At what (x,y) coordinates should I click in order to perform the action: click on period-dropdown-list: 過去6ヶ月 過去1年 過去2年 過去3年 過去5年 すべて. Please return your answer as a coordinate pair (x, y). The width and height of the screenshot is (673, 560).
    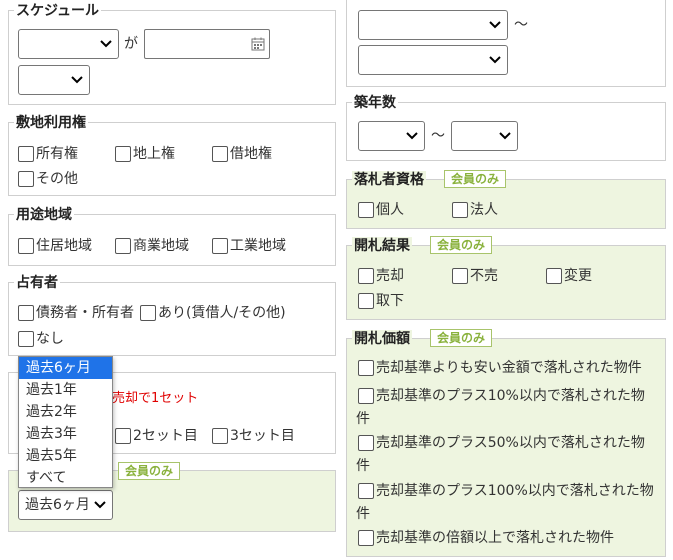
    Looking at the image, I should click on (65, 422).